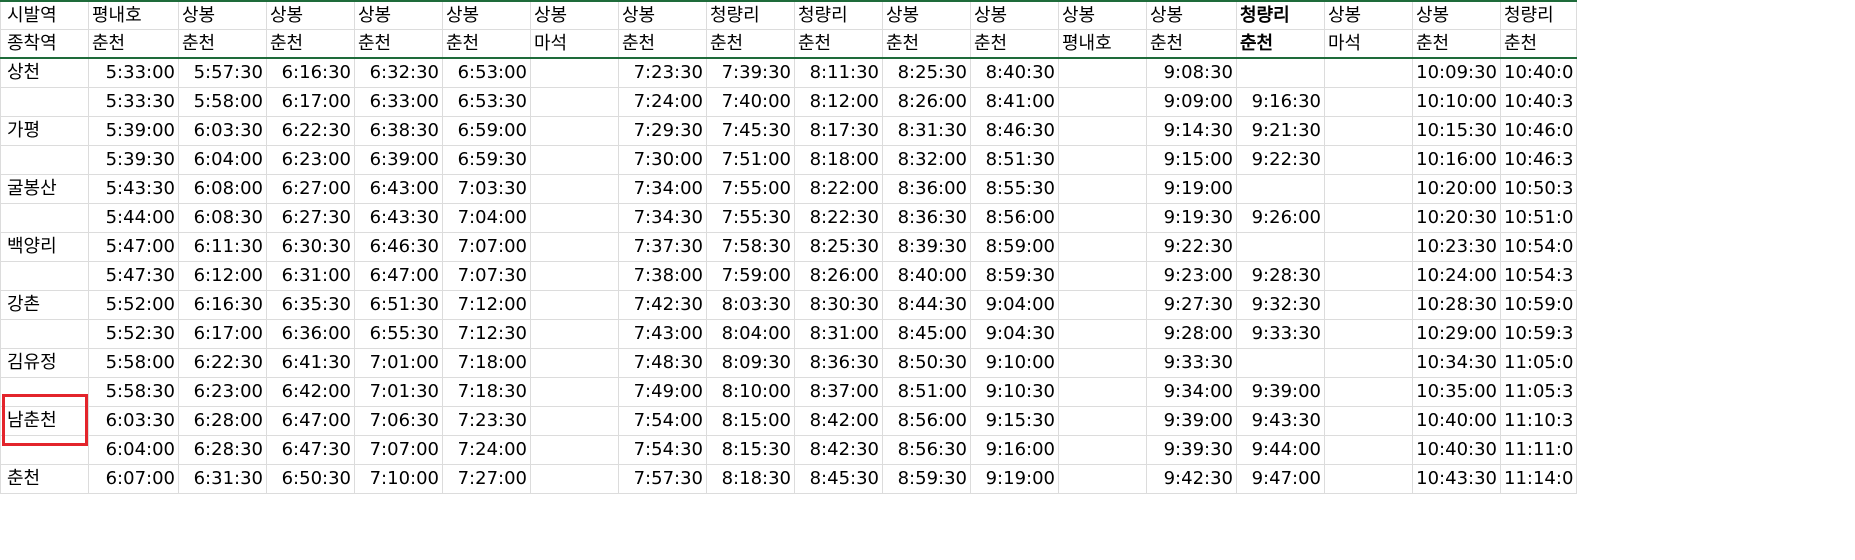 This screenshot has width=1855, height=560. I want to click on cell-time: 7:27:00, so click(486, 479).